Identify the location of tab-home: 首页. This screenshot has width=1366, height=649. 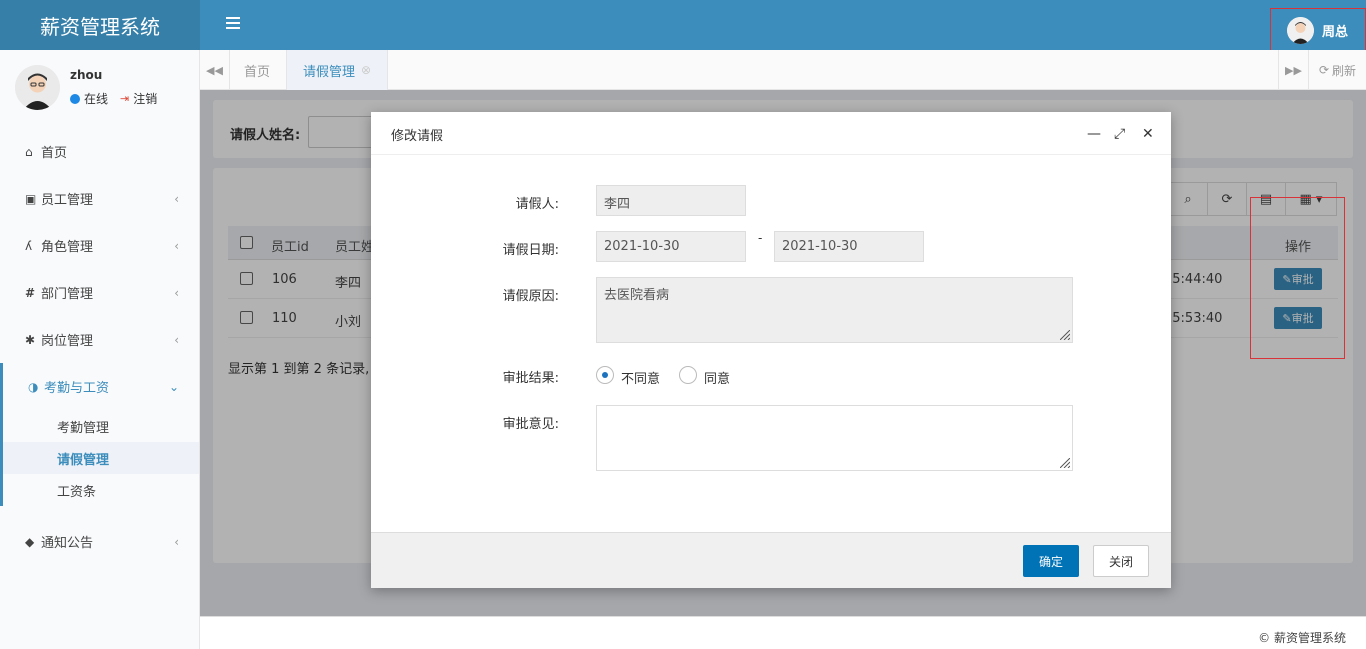
(257, 70).